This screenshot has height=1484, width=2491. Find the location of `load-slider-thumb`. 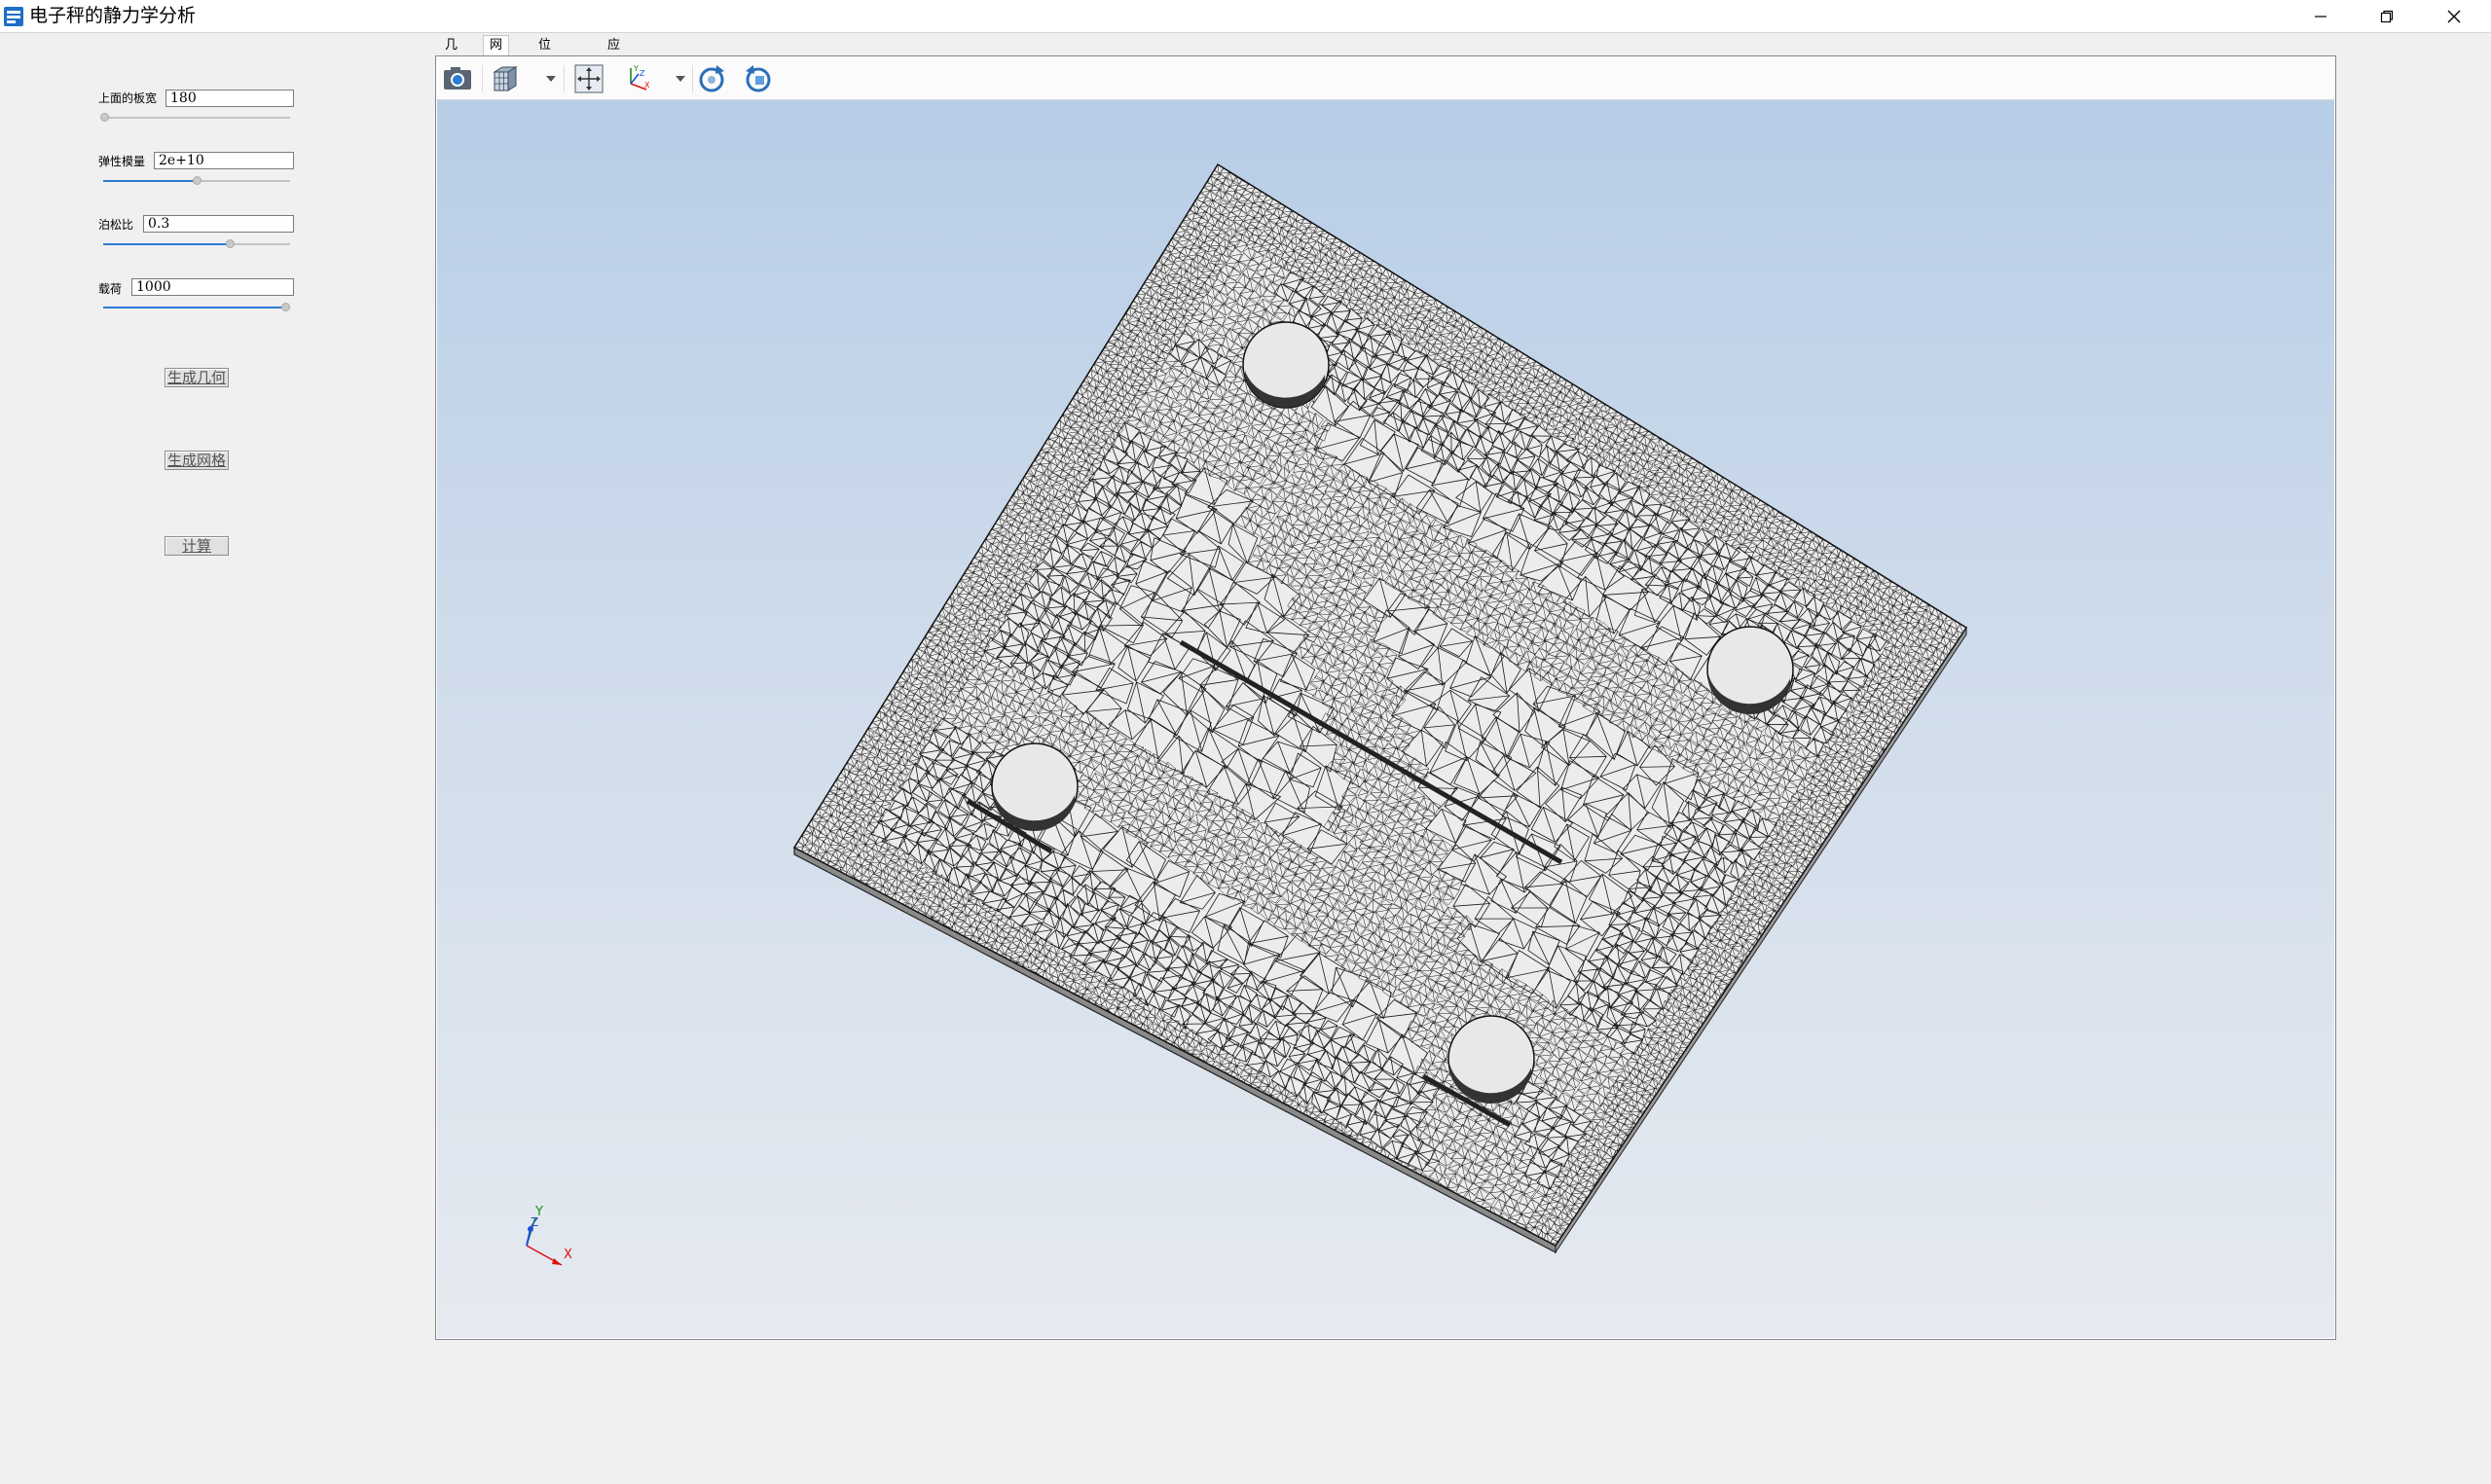

load-slider-thumb is located at coordinates (285, 307).